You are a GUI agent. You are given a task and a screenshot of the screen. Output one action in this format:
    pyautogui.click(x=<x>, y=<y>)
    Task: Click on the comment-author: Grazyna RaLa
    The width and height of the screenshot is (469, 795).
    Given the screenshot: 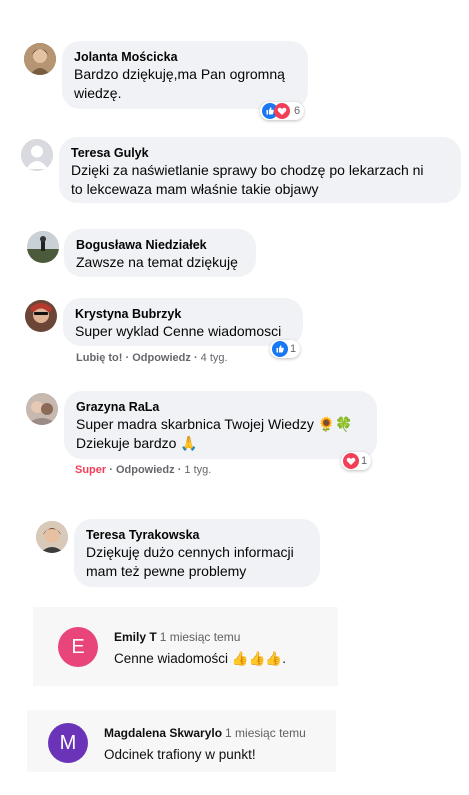 What is the action you would take?
    pyautogui.click(x=220, y=407)
    